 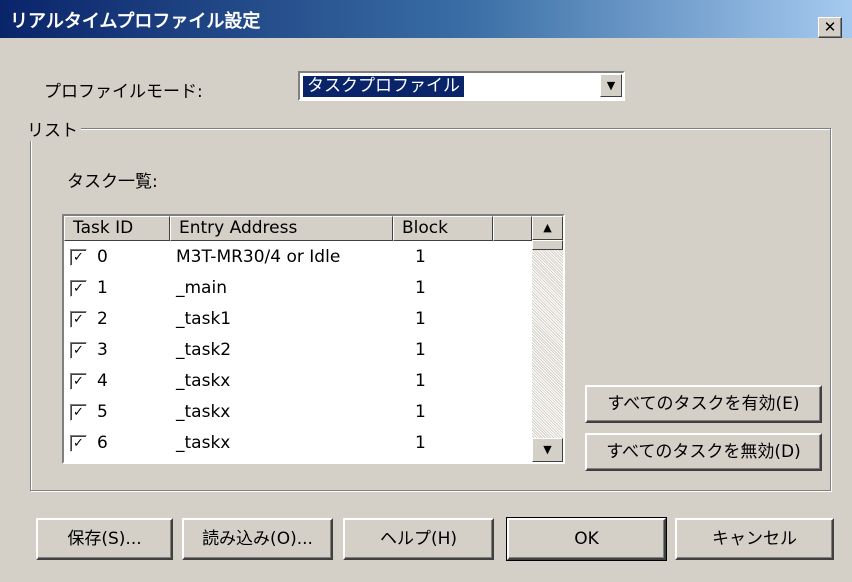 What do you see at coordinates (586, 539) in the screenshot?
I see `ok-button: OK` at bounding box center [586, 539].